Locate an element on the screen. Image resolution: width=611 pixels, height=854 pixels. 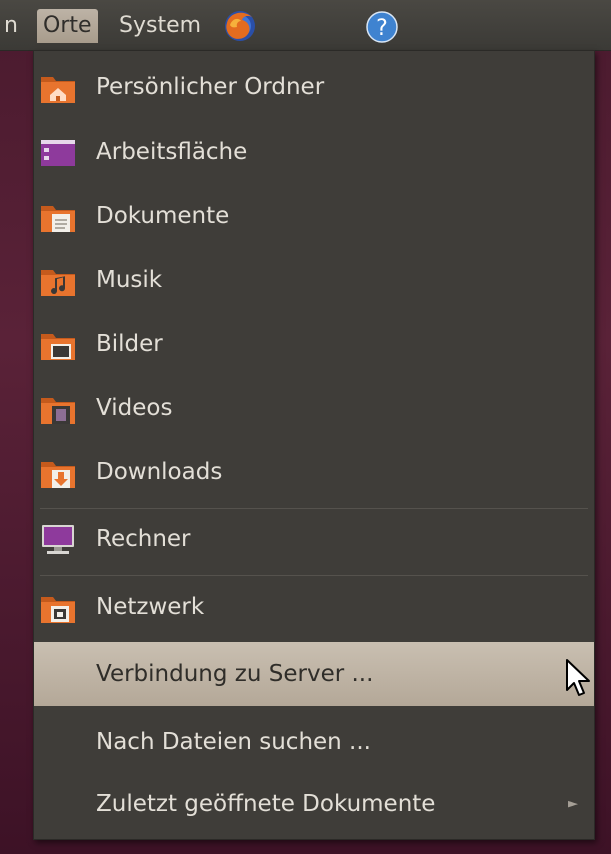
downloads-folder-icon is located at coordinates (58, 475).